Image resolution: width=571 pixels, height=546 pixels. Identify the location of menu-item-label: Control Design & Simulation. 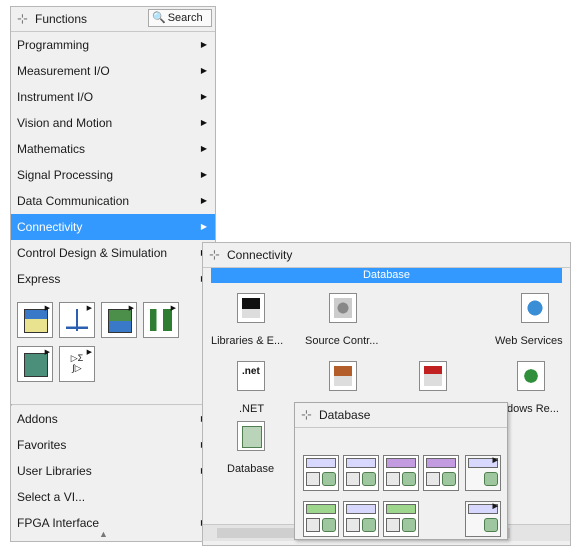
(92, 253).